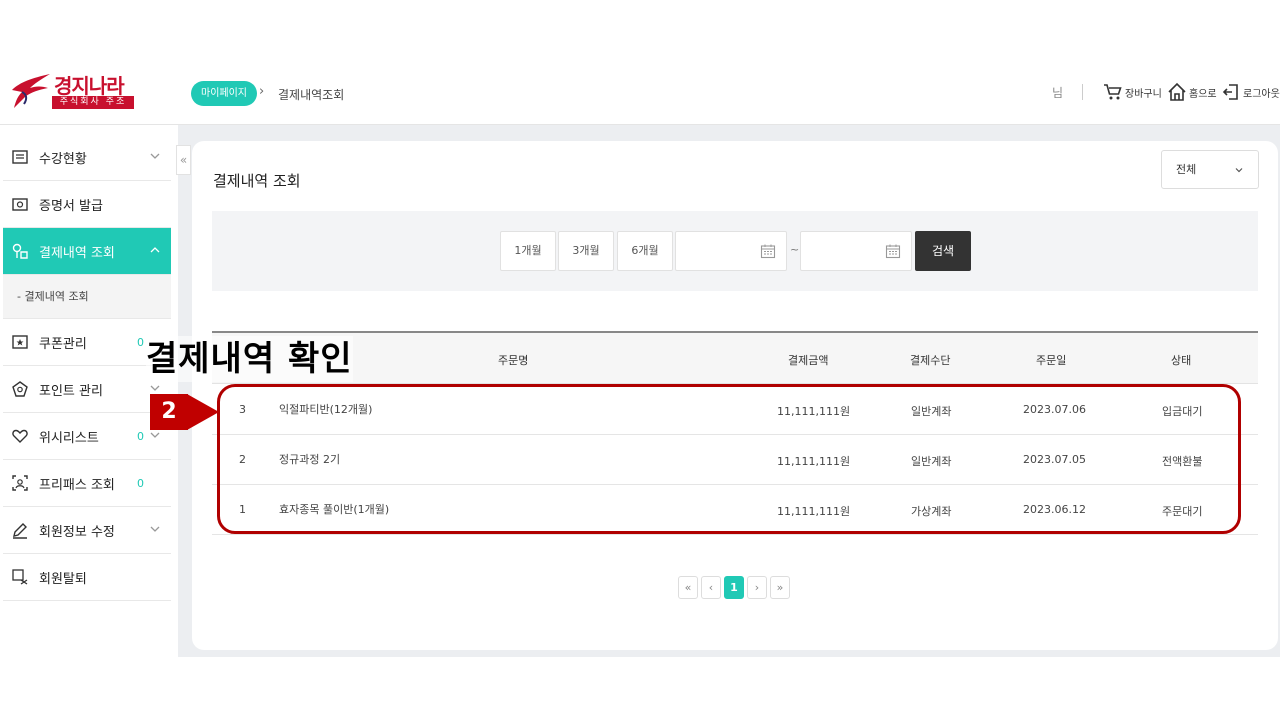 The width and height of the screenshot is (1280, 720). I want to click on certificate-icon, so click(20, 204).